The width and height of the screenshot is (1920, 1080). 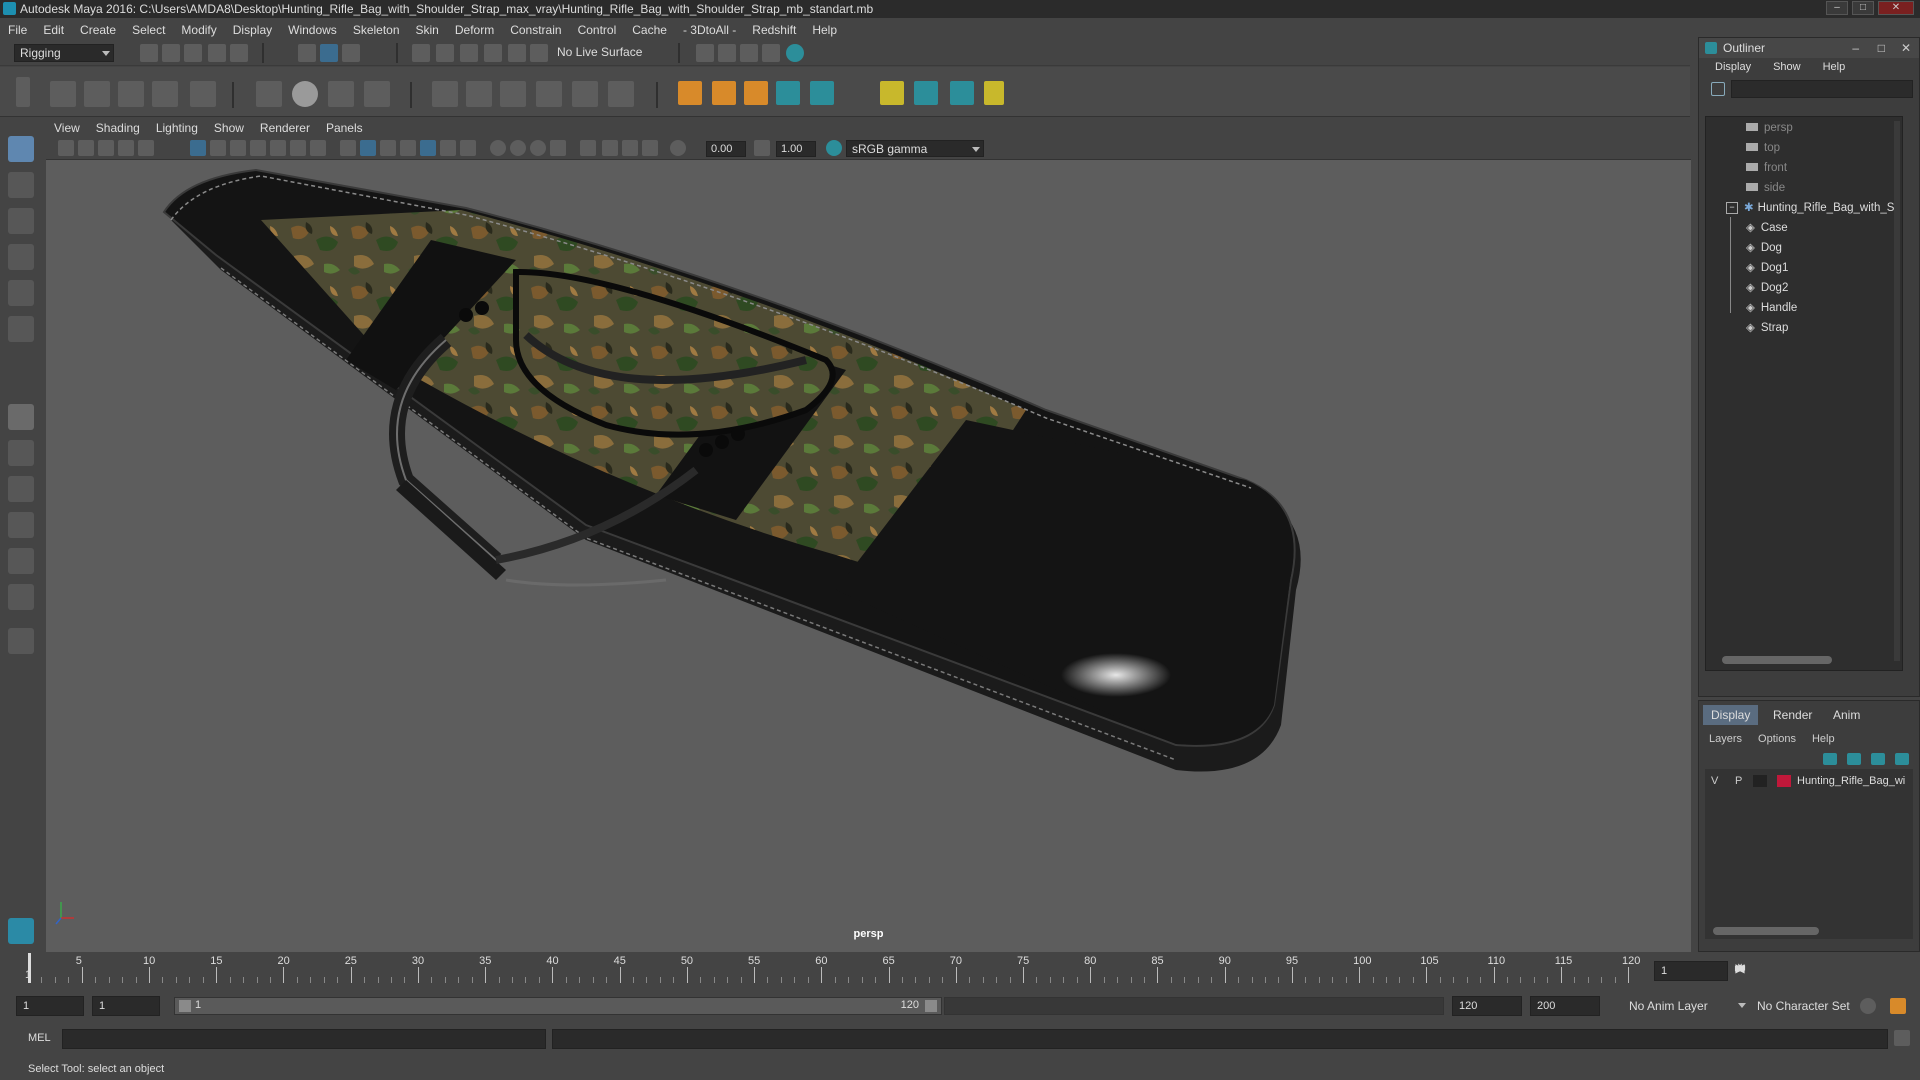 What do you see at coordinates (427, 30) in the screenshot?
I see `menu-skin: Skin` at bounding box center [427, 30].